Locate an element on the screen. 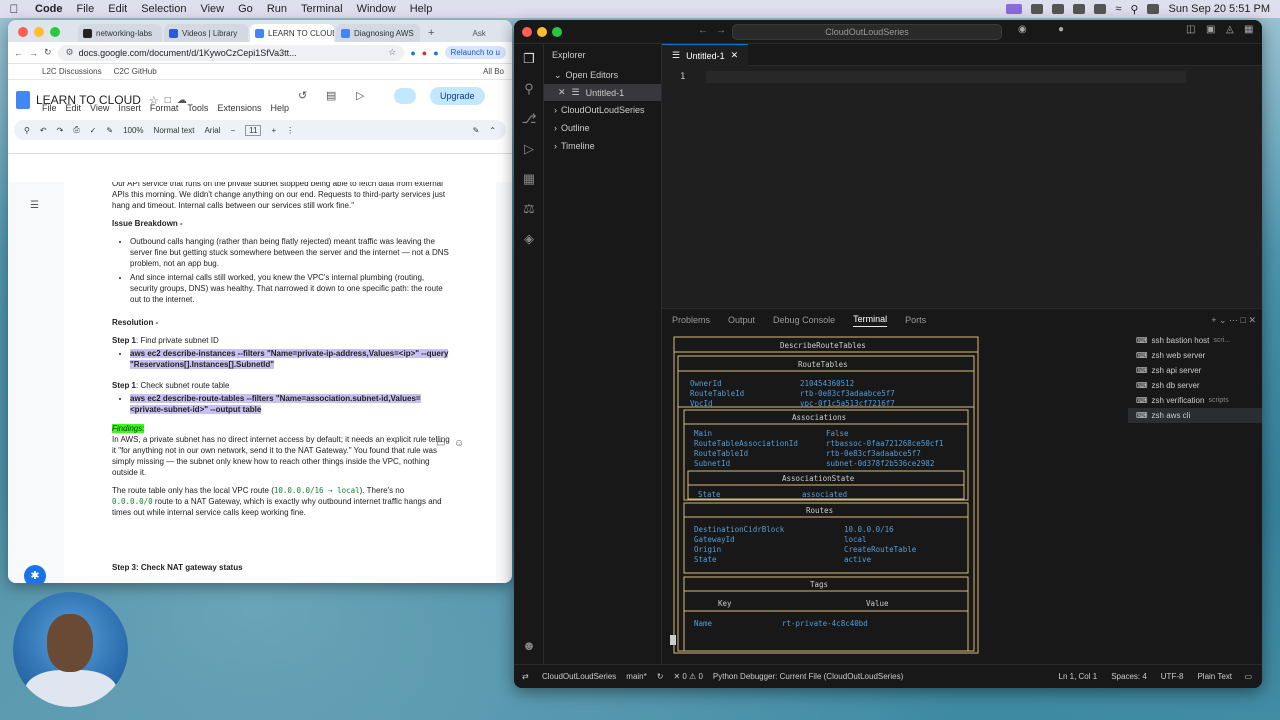 The image size is (1280, 720). new-tab-button: + is located at coordinates (431, 33).